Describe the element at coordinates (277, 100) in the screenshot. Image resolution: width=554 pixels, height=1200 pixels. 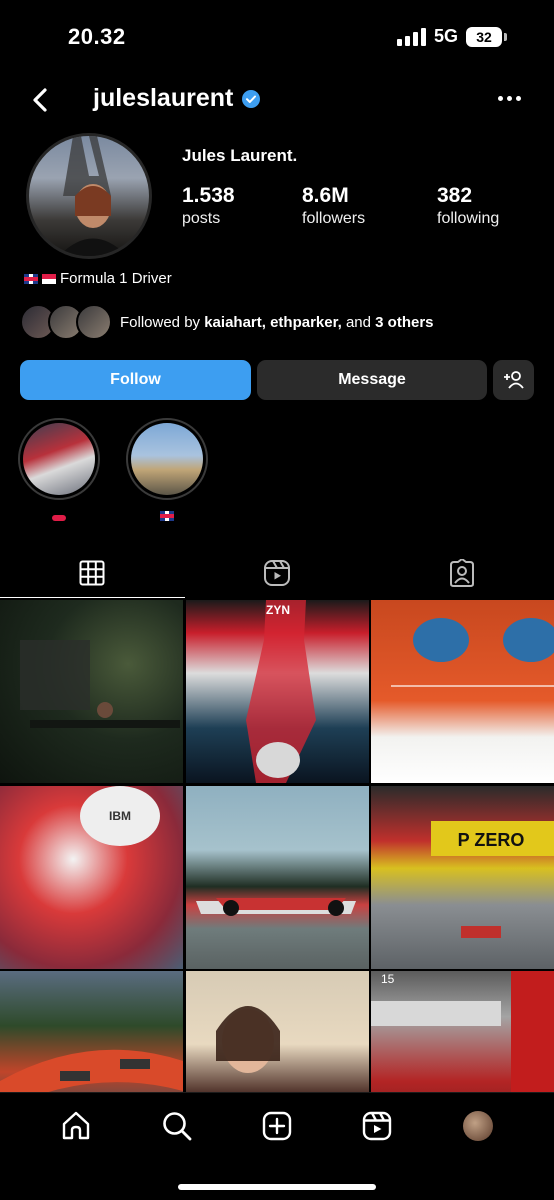
I see `profile-header: julesl‌aurent` at that location.